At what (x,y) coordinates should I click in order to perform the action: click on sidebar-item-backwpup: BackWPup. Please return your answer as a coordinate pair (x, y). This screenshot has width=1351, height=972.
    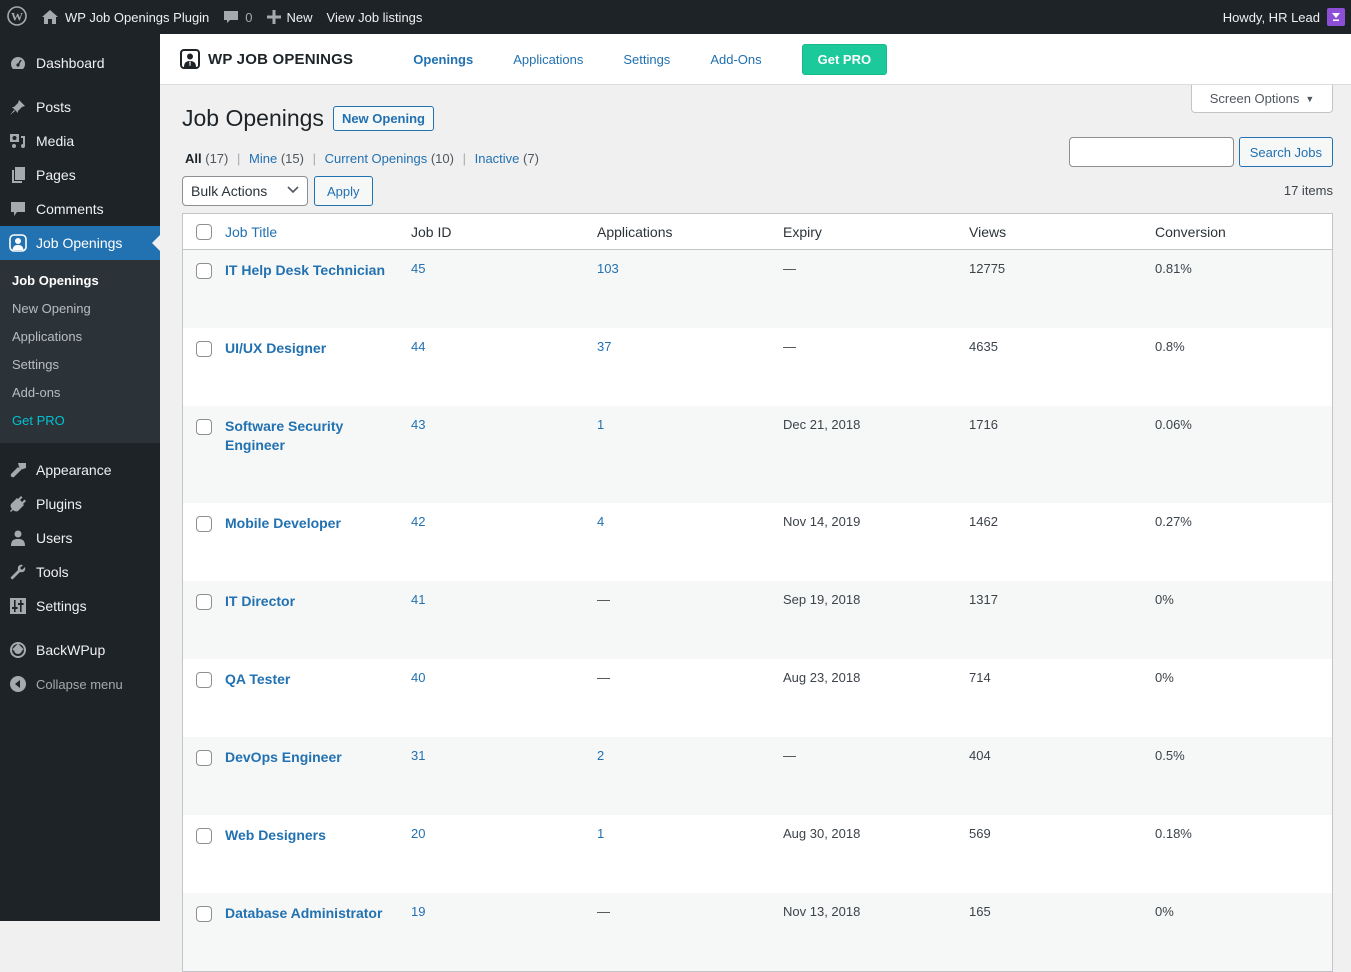
    Looking at the image, I should click on (80, 650).